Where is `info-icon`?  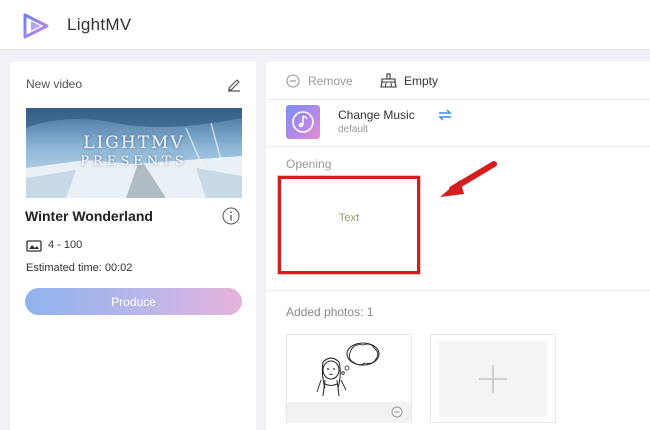
info-icon is located at coordinates (231, 216).